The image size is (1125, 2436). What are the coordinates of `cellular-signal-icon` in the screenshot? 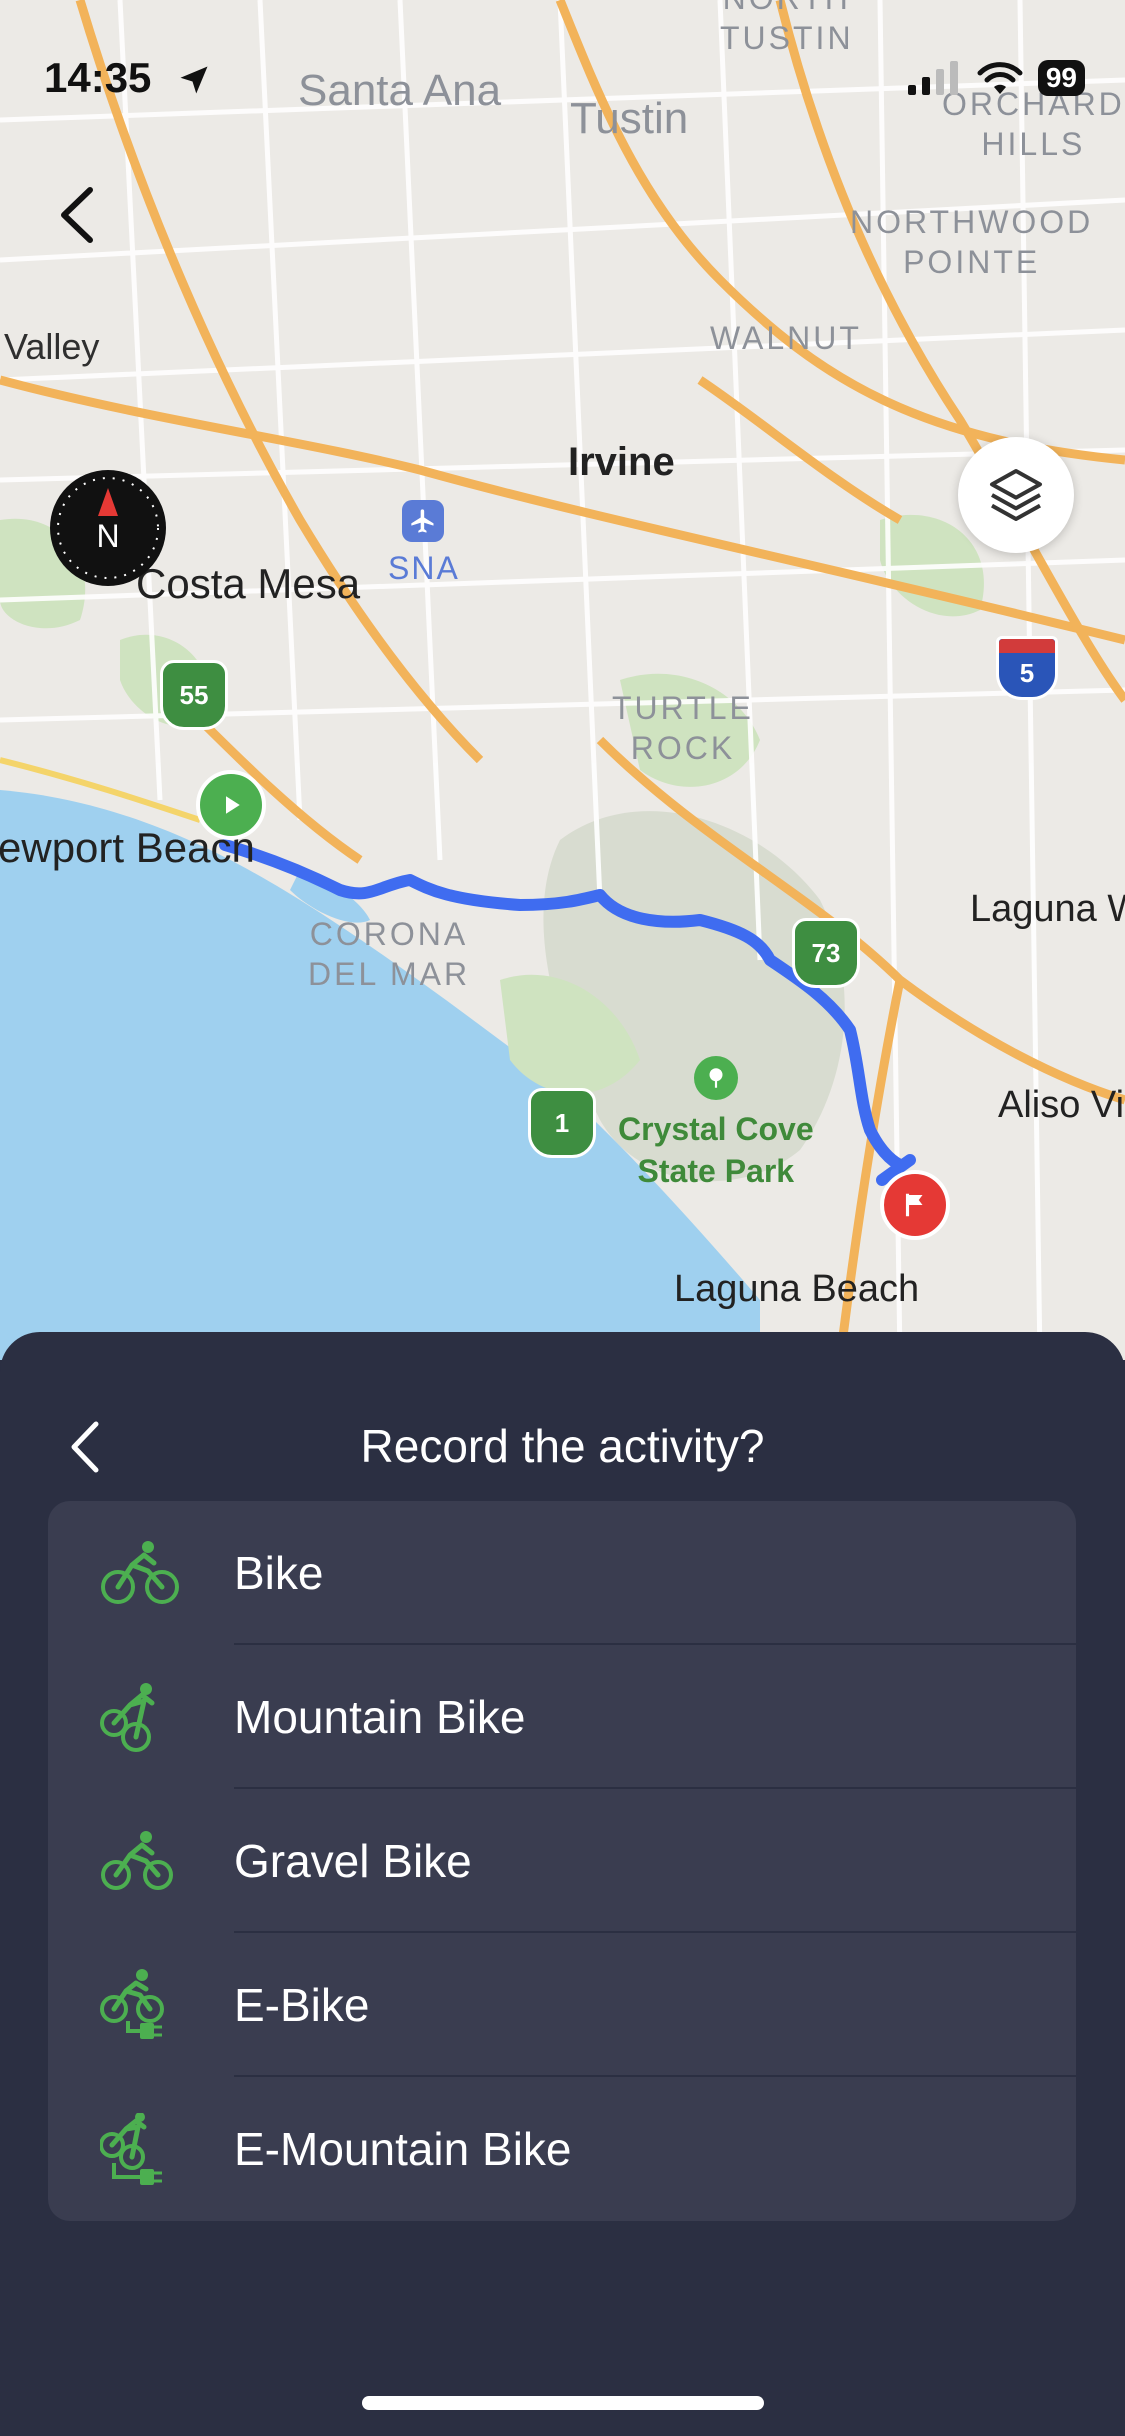 It's located at (932, 78).